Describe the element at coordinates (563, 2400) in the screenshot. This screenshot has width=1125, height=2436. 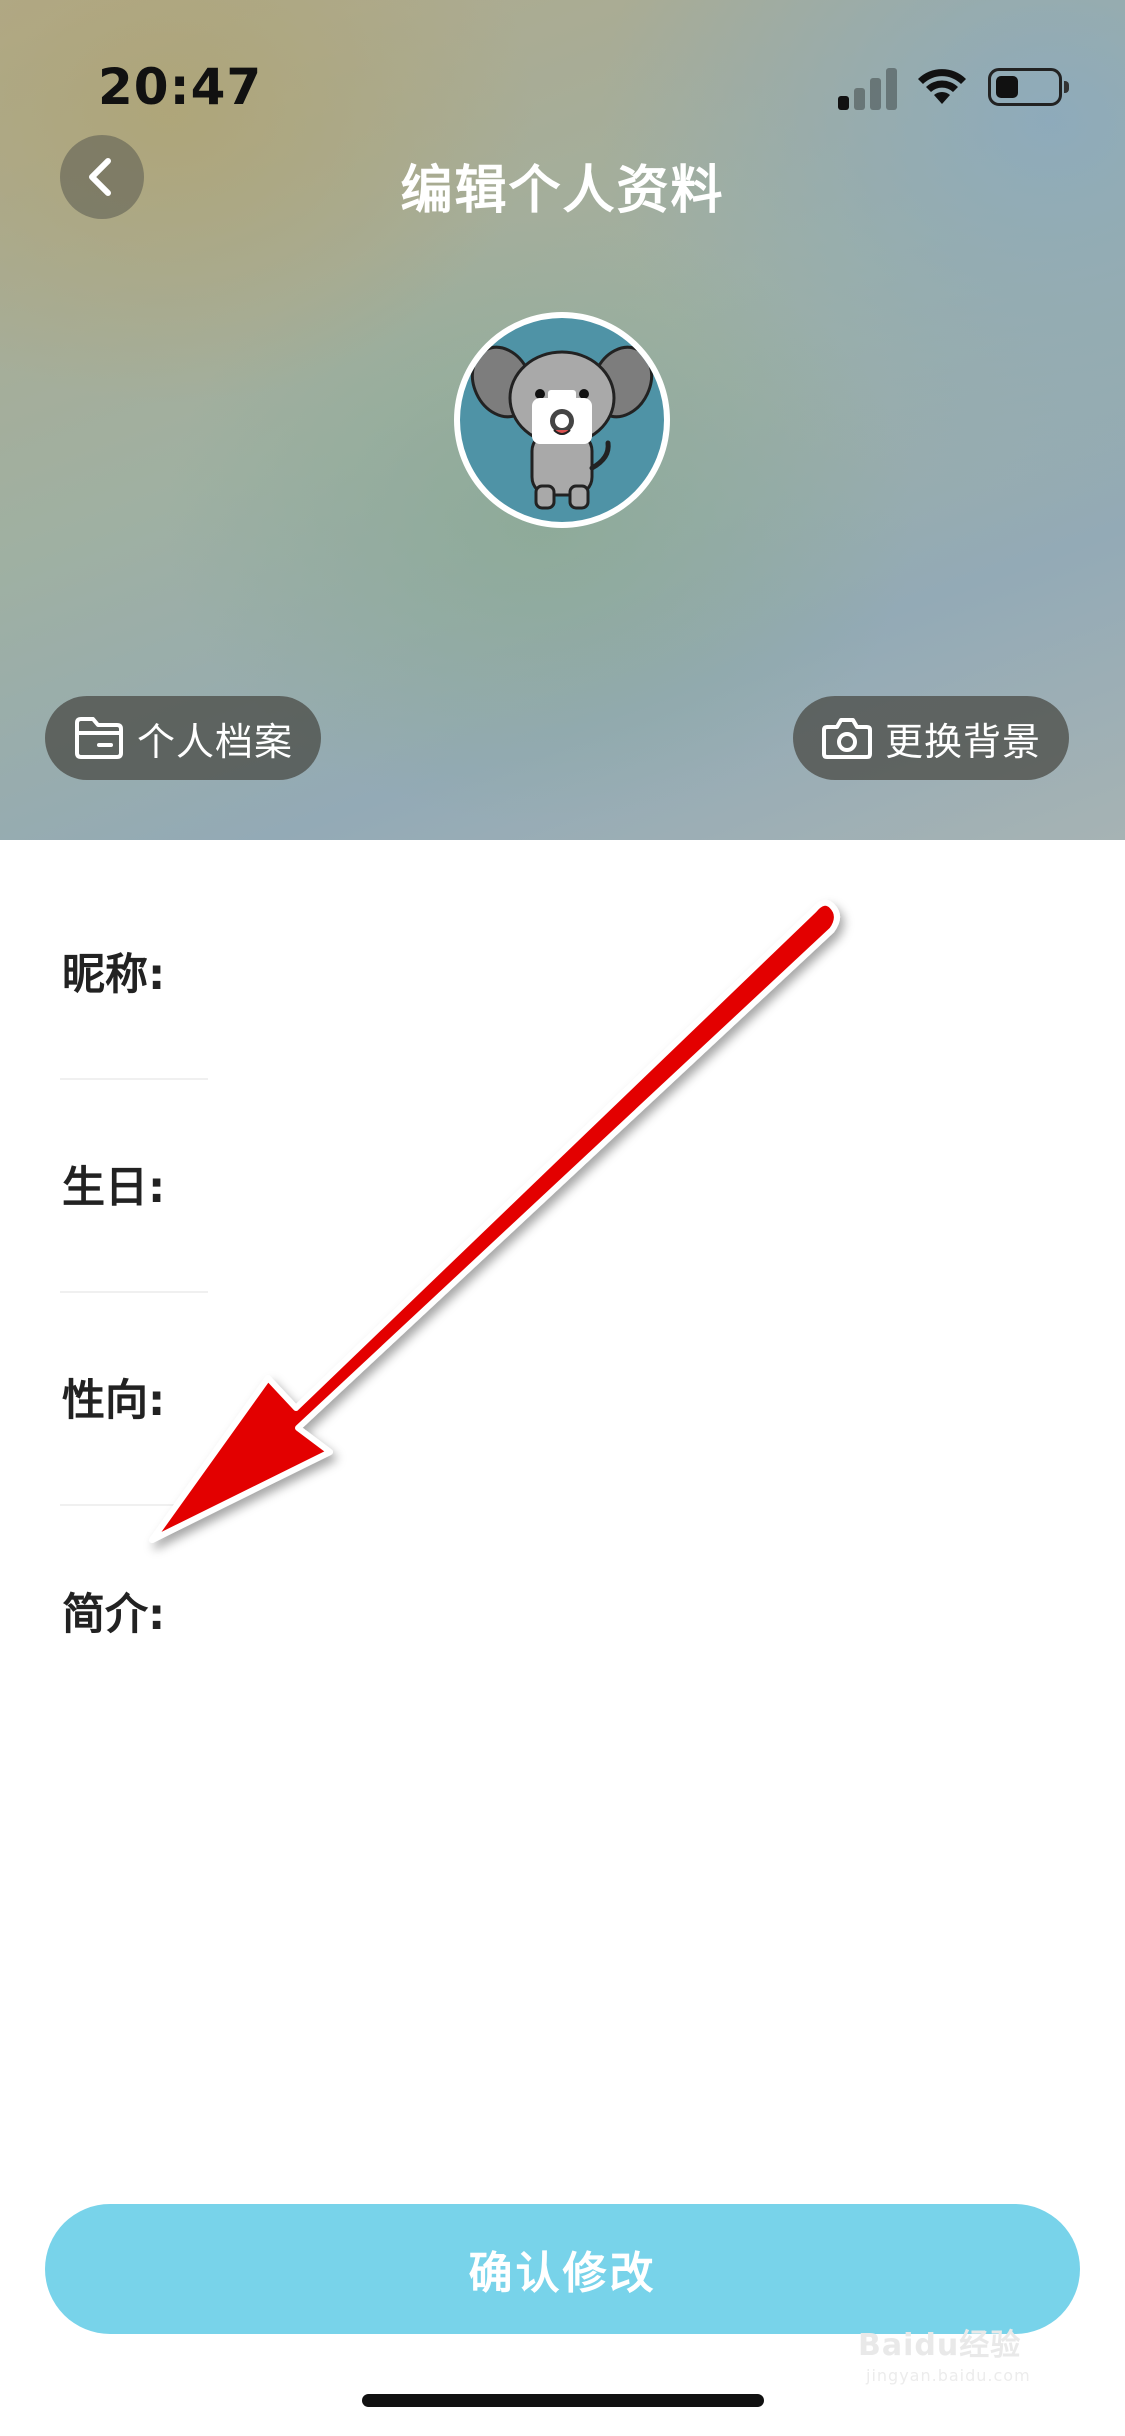
I see `home-indicator` at that location.